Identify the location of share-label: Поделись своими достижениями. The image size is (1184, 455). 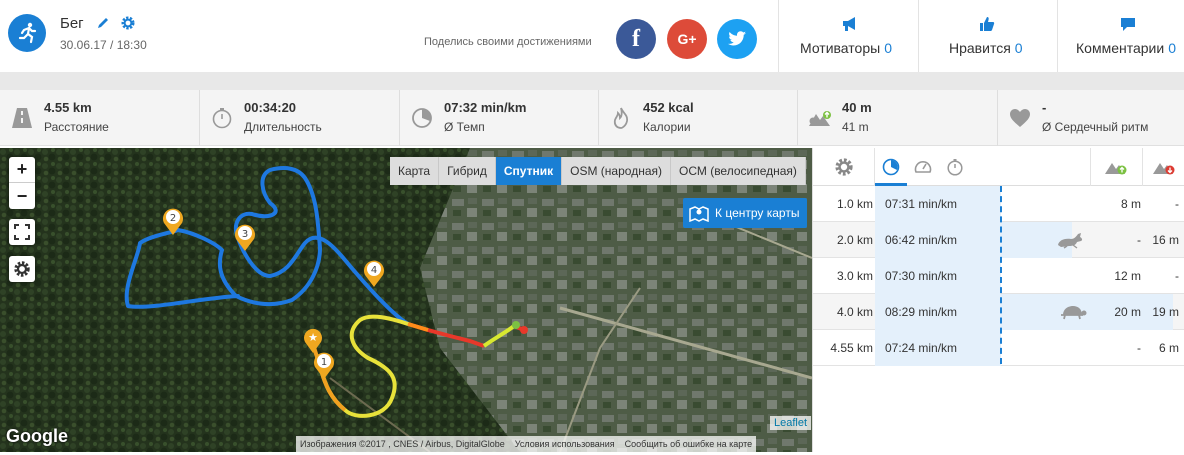
(508, 42).